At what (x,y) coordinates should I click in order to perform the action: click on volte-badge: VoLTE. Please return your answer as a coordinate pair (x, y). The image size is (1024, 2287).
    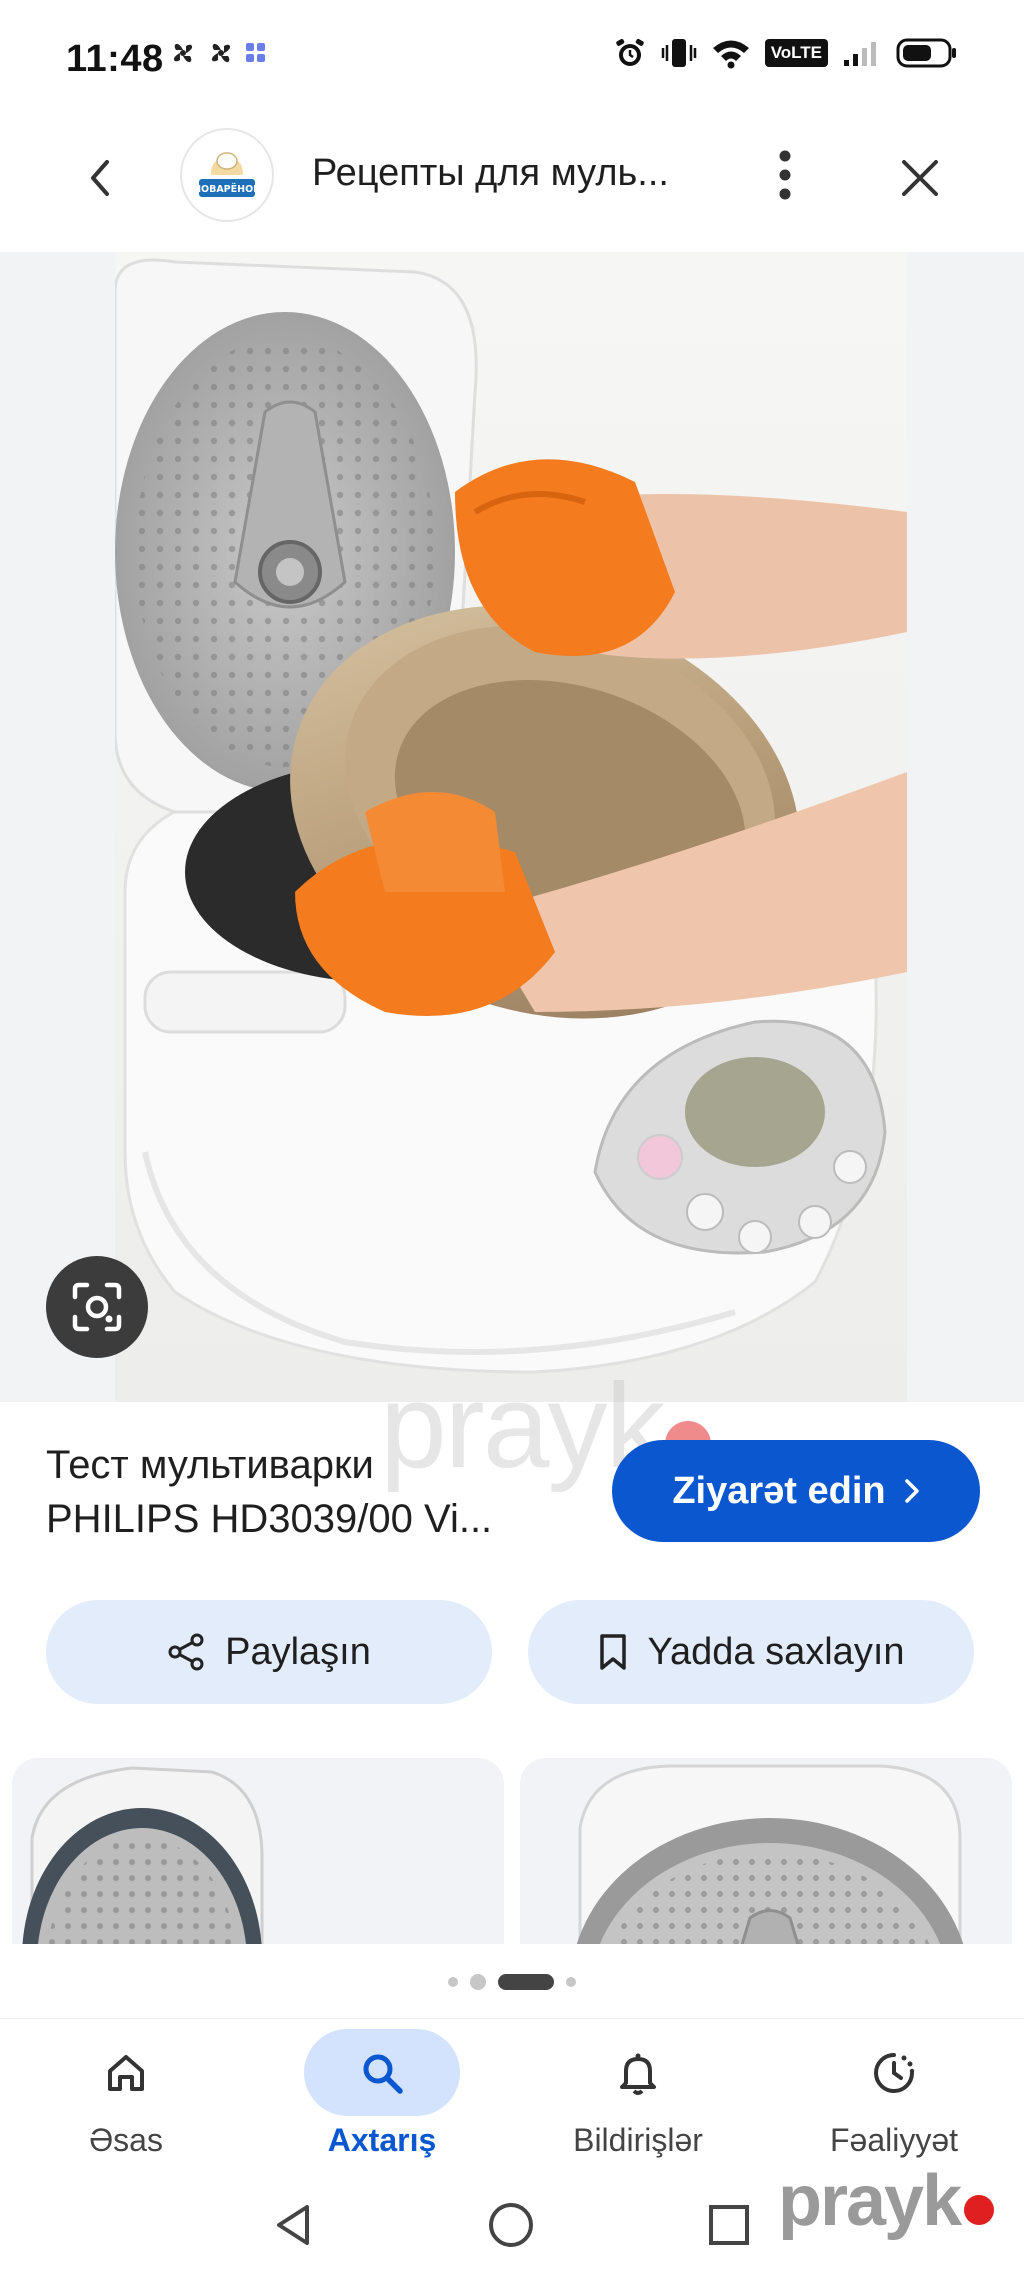
    Looking at the image, I should click on (796, 53).